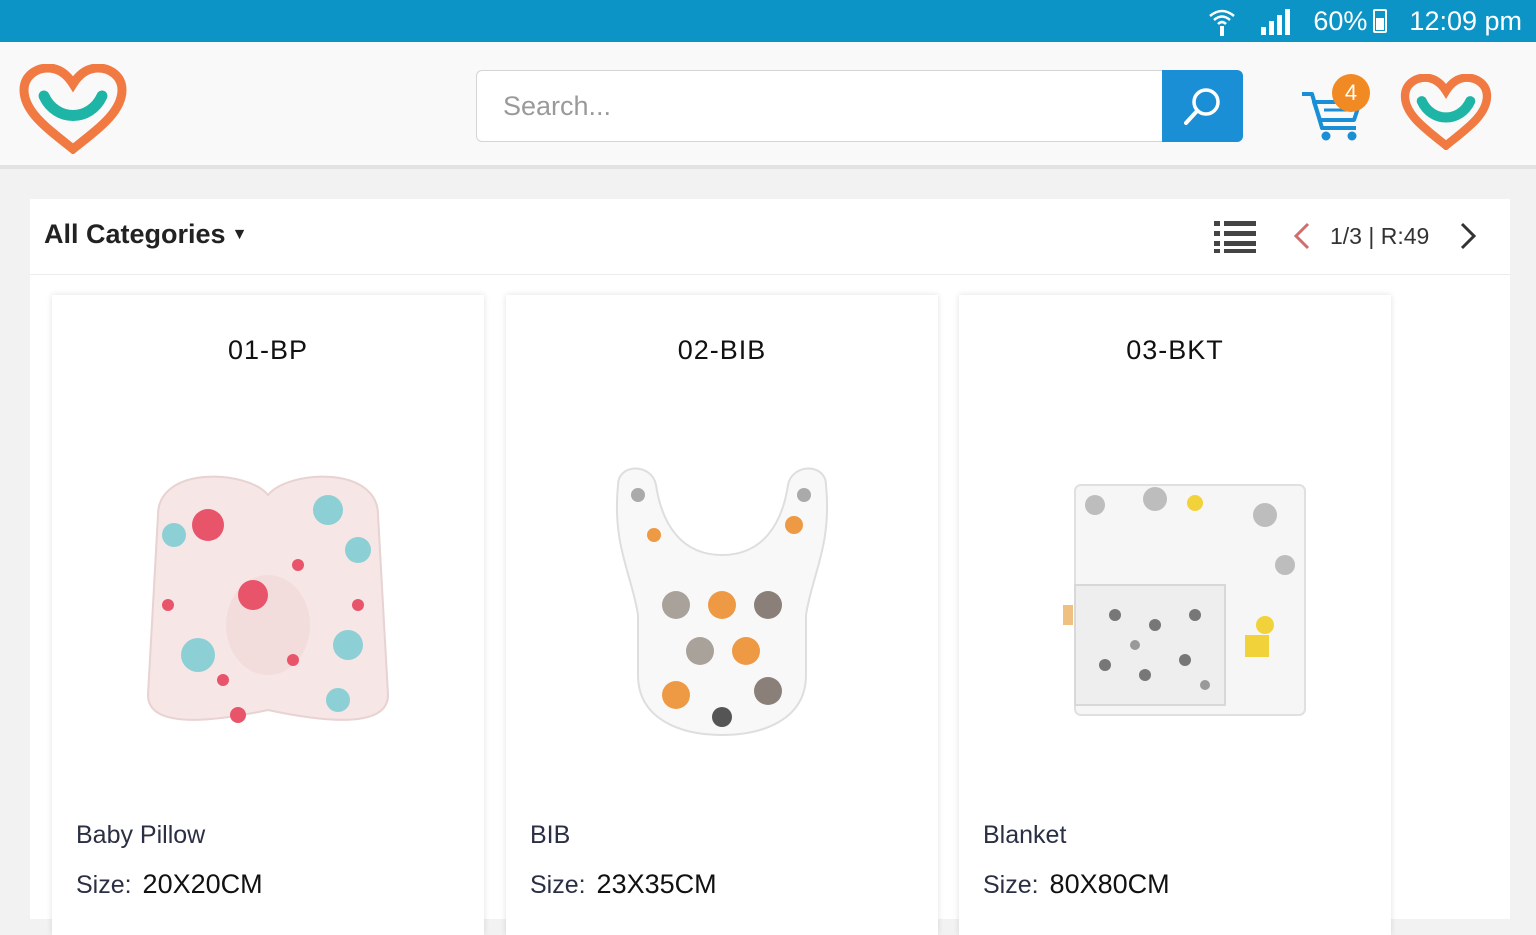  What do you see at coordinates (1222, 21) in the screenshot?
I see `wifi-icon` at bounding box center [1222, 21].